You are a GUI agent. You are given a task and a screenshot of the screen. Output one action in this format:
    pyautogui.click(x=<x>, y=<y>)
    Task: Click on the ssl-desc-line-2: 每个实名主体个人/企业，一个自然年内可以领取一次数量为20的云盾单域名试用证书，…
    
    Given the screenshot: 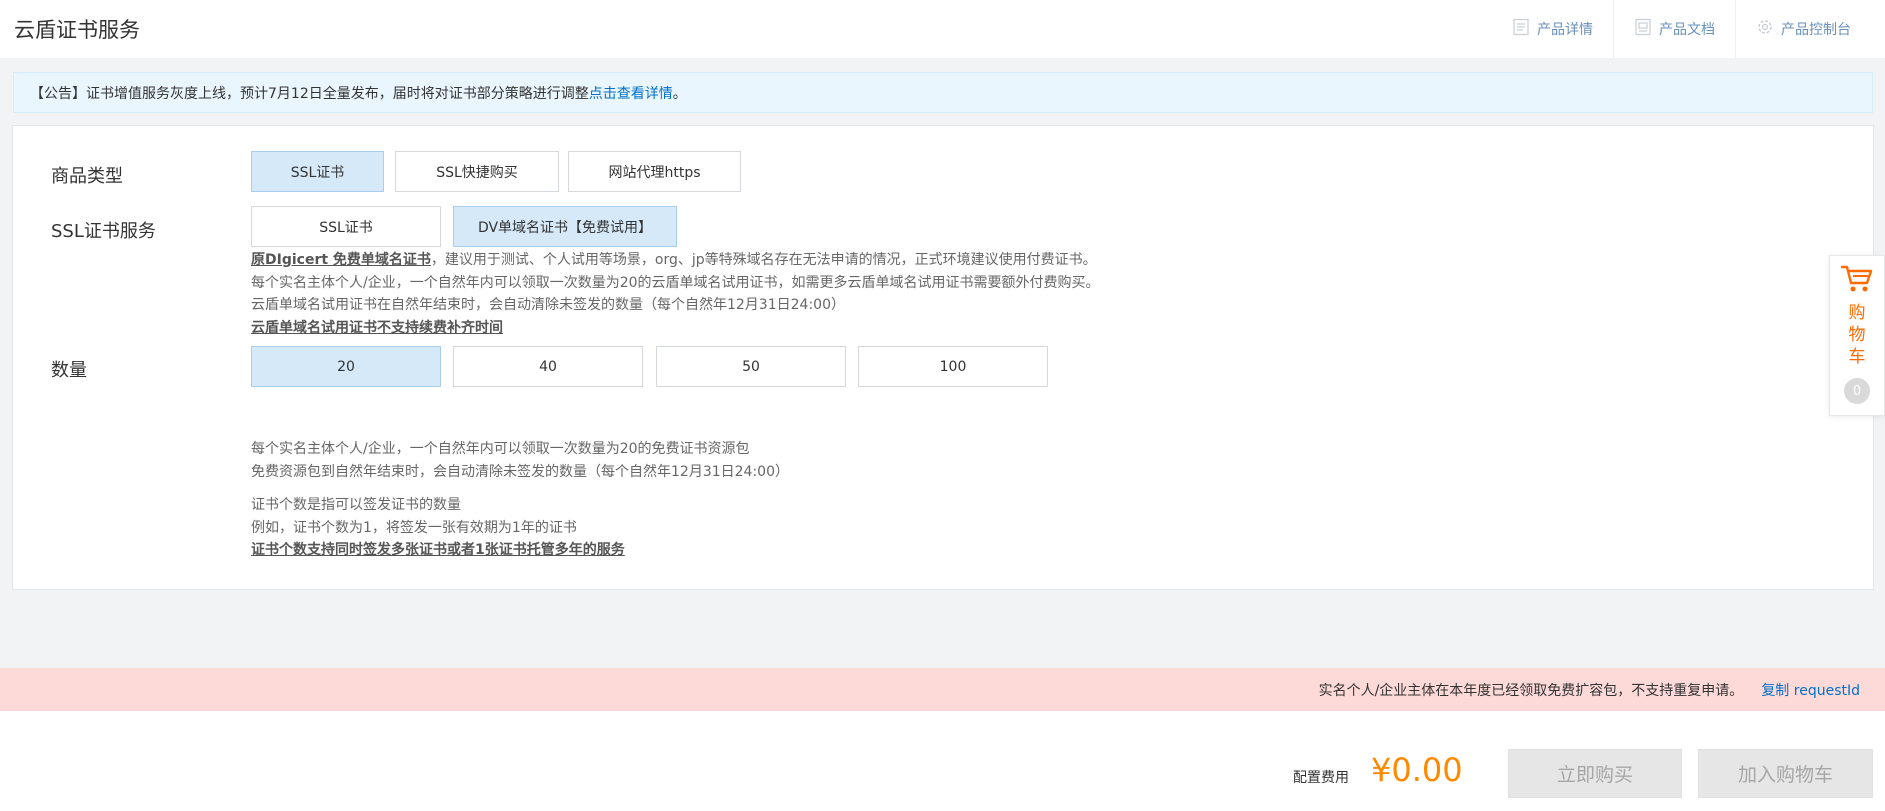 What is the action you would take?
    pyautogui.click(x=675, y=282)
    